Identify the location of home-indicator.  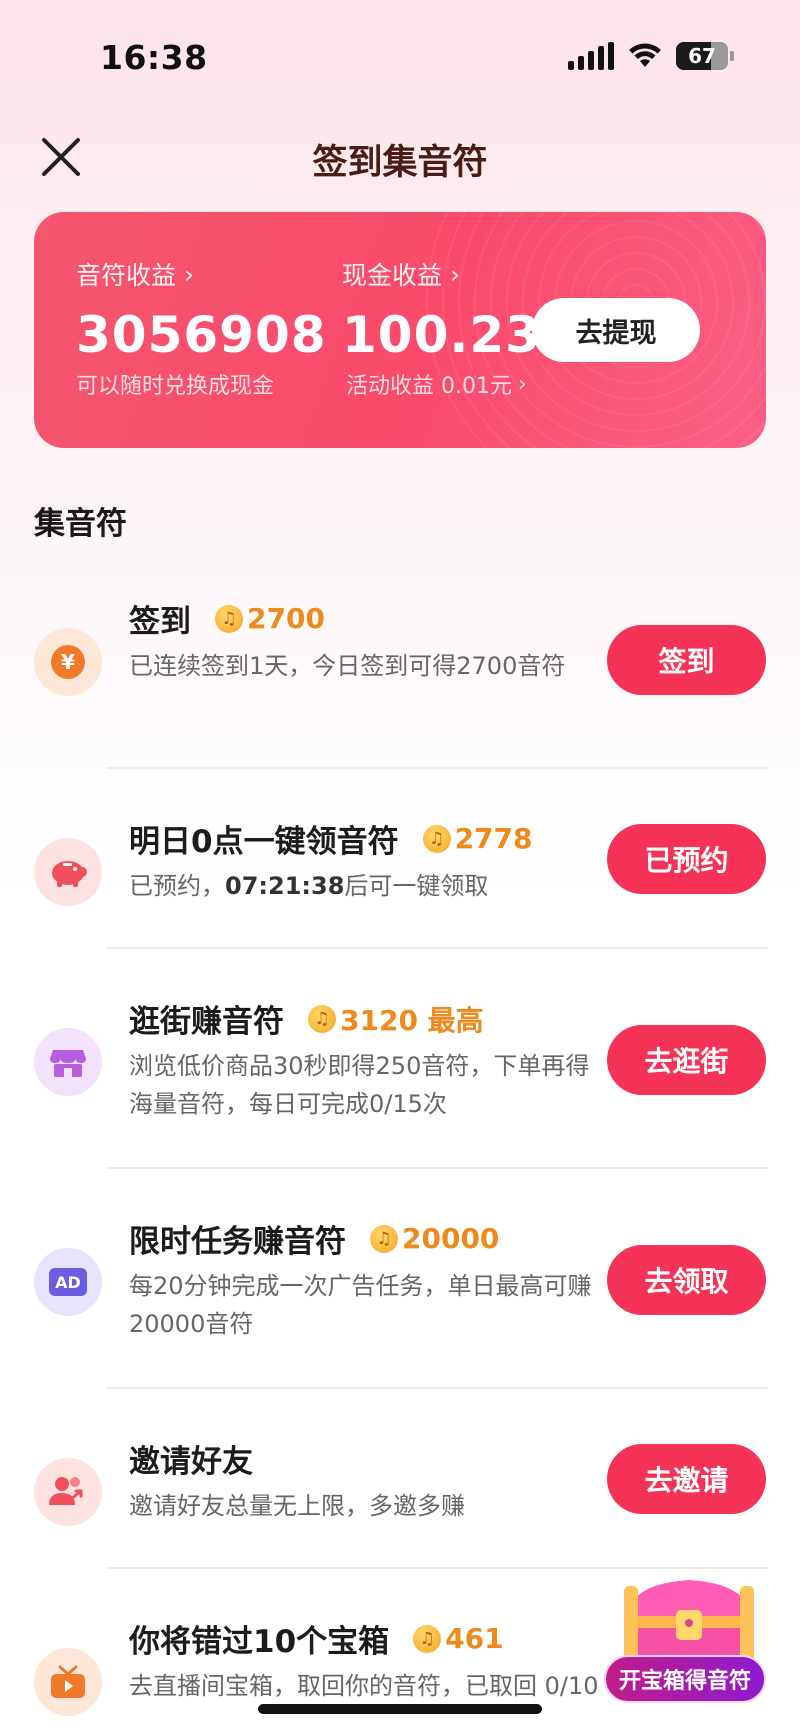
(400, 1709).